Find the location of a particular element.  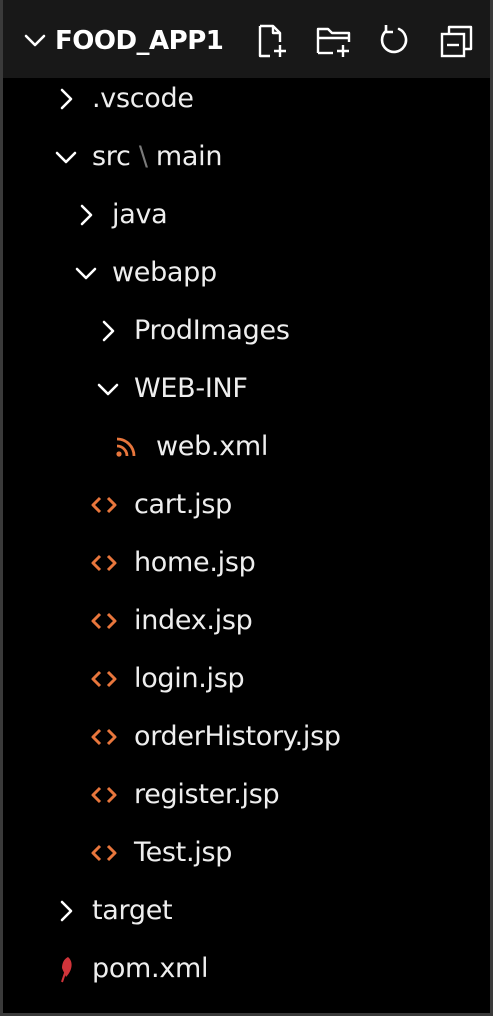

tree-item-label: src \ main is located at coordinates (157, 157).